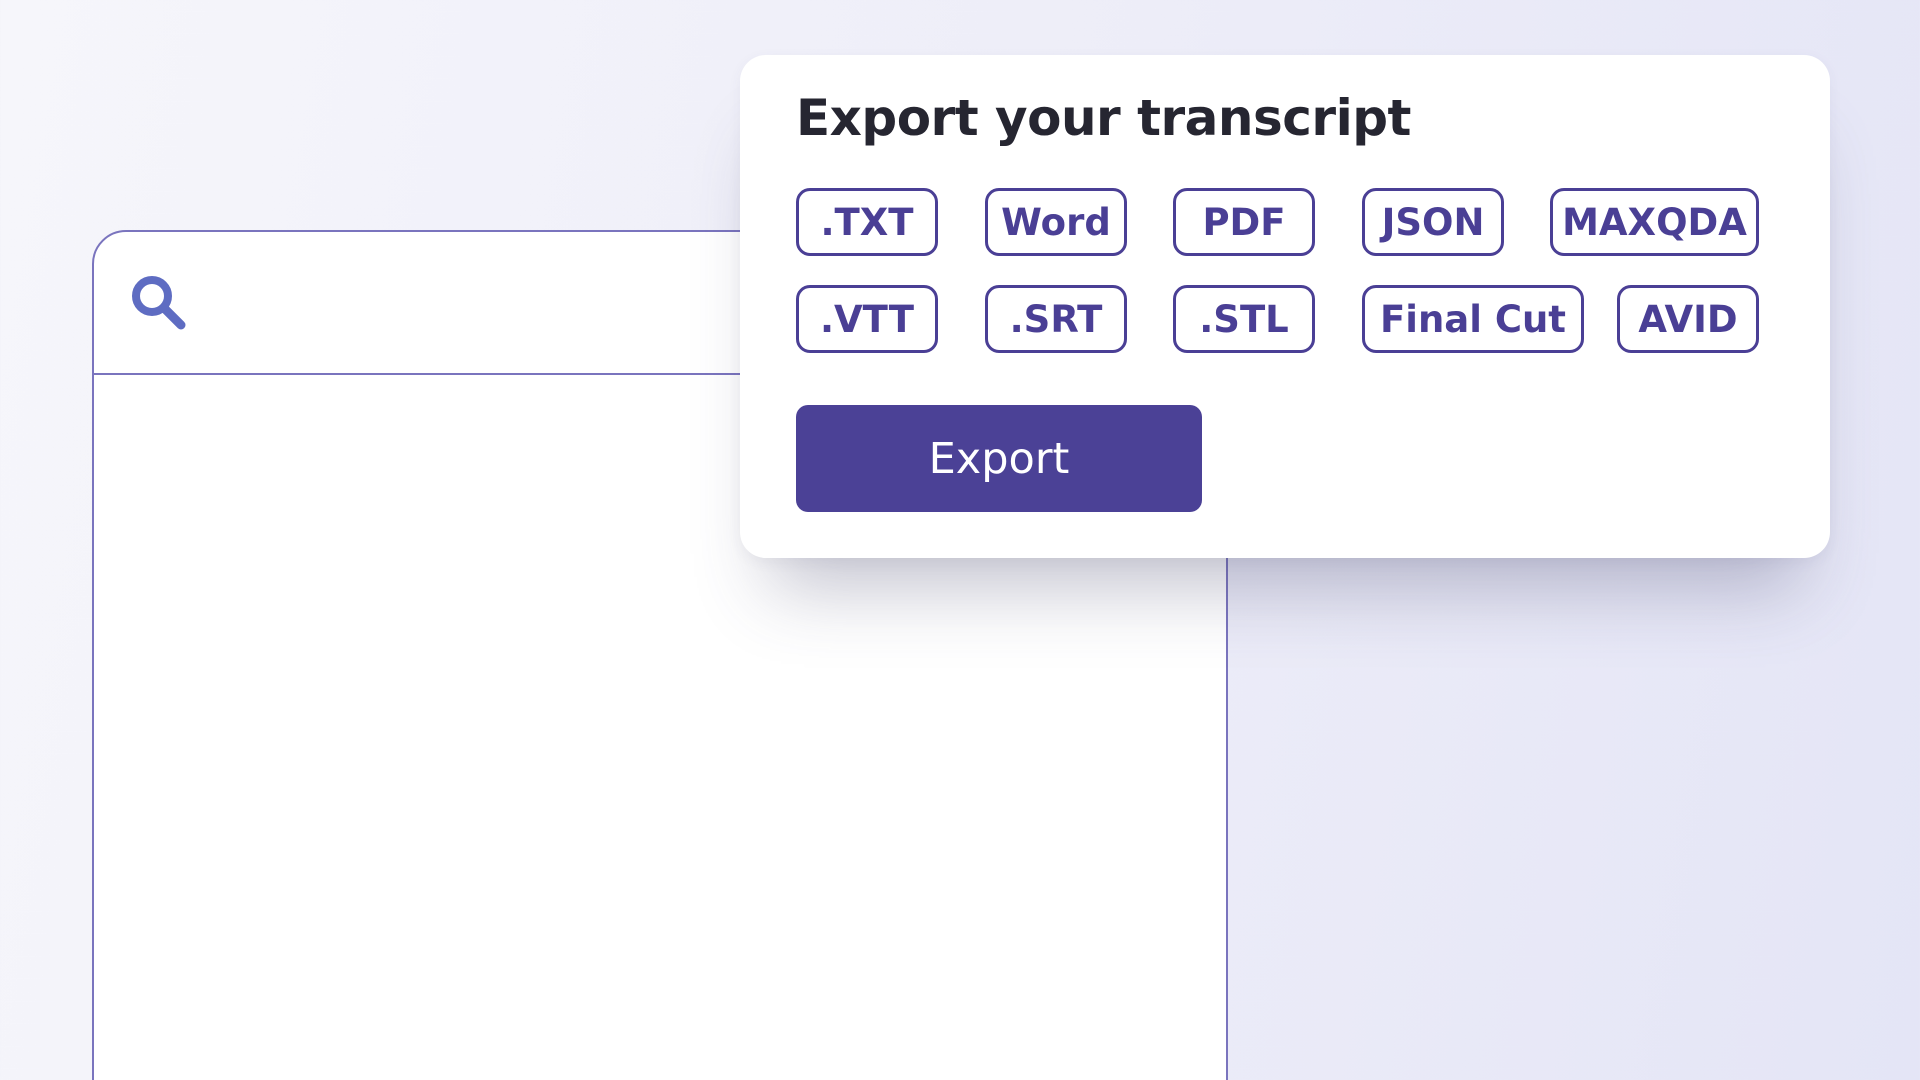 The height and width of the screenshot is (1080, 1920). I want to click on export-button: Export, so click(999, 458).